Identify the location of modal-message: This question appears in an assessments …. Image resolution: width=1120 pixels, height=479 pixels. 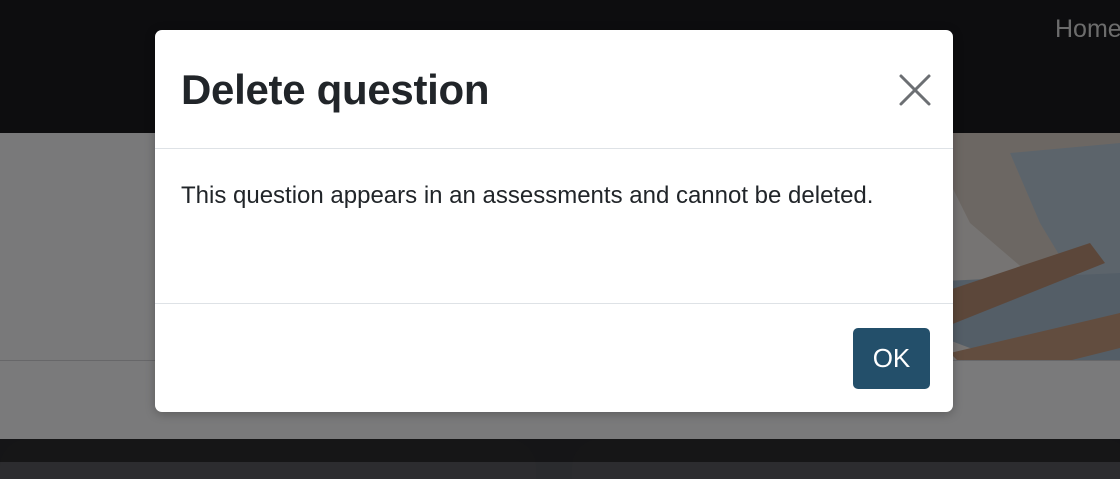
(527, 195).